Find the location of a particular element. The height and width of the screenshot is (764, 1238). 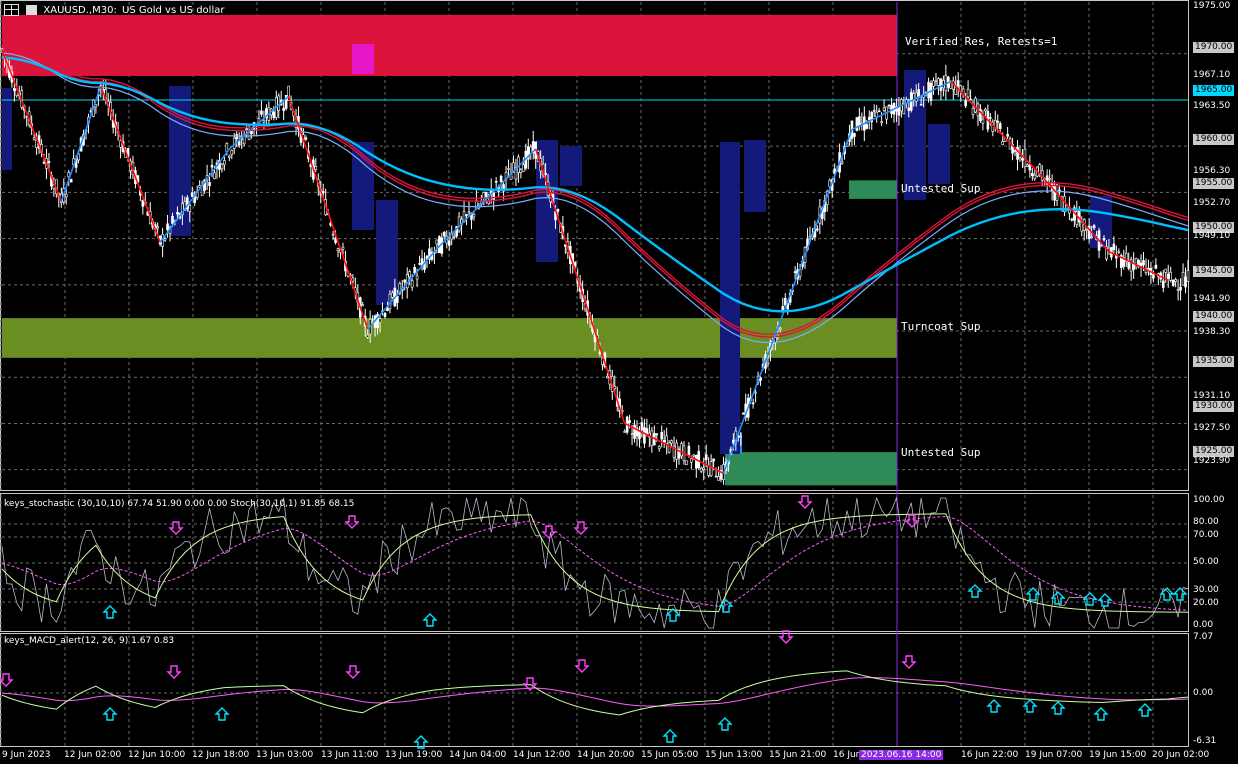

crosshair-time-label: 2023.06.16 14:00 is located at coordinates (901, 755).